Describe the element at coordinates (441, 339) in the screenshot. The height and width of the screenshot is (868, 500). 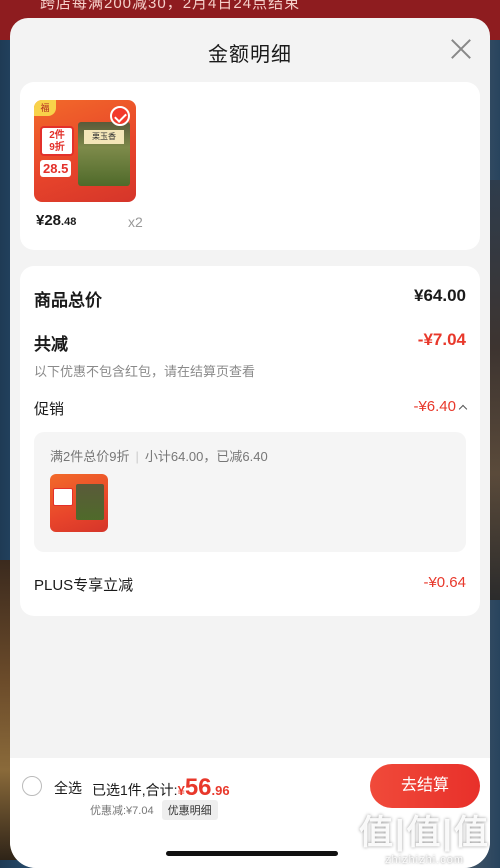
I see `total-reduce-value: -¥7.04` at that location.